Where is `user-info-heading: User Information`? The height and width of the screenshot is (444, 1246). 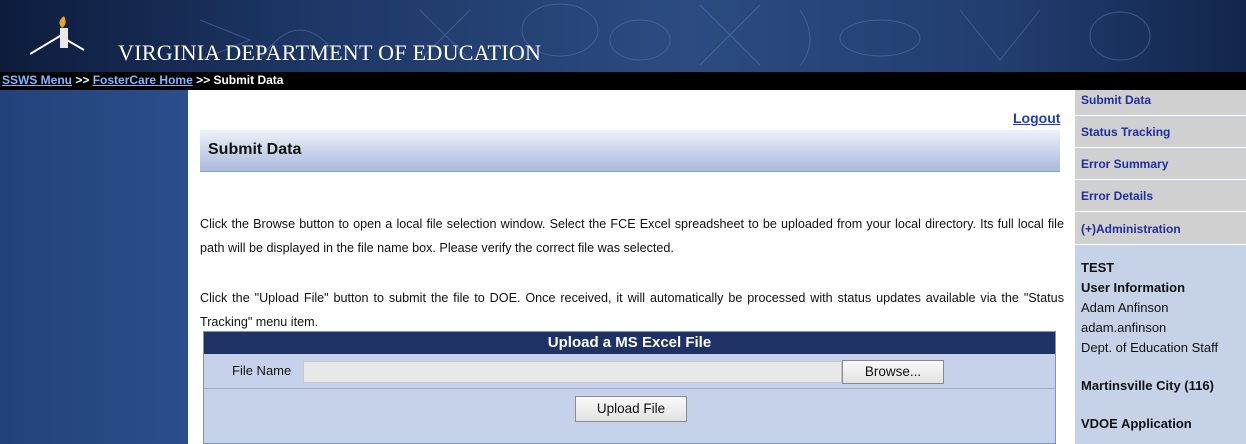 user-info-heading: User Information is located at coordinates (1133, 287).